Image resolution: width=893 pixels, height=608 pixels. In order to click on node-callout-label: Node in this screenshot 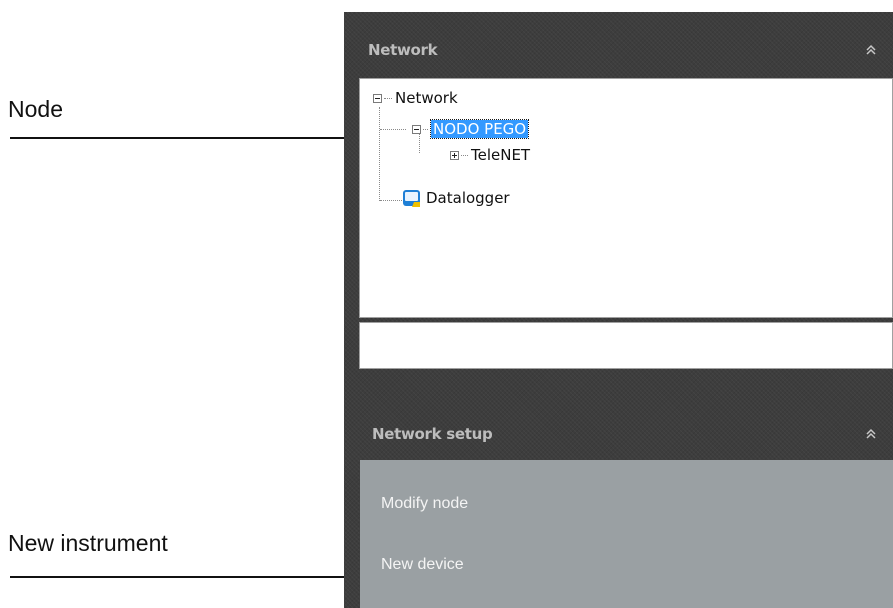, I will do `click(35, 109)`.